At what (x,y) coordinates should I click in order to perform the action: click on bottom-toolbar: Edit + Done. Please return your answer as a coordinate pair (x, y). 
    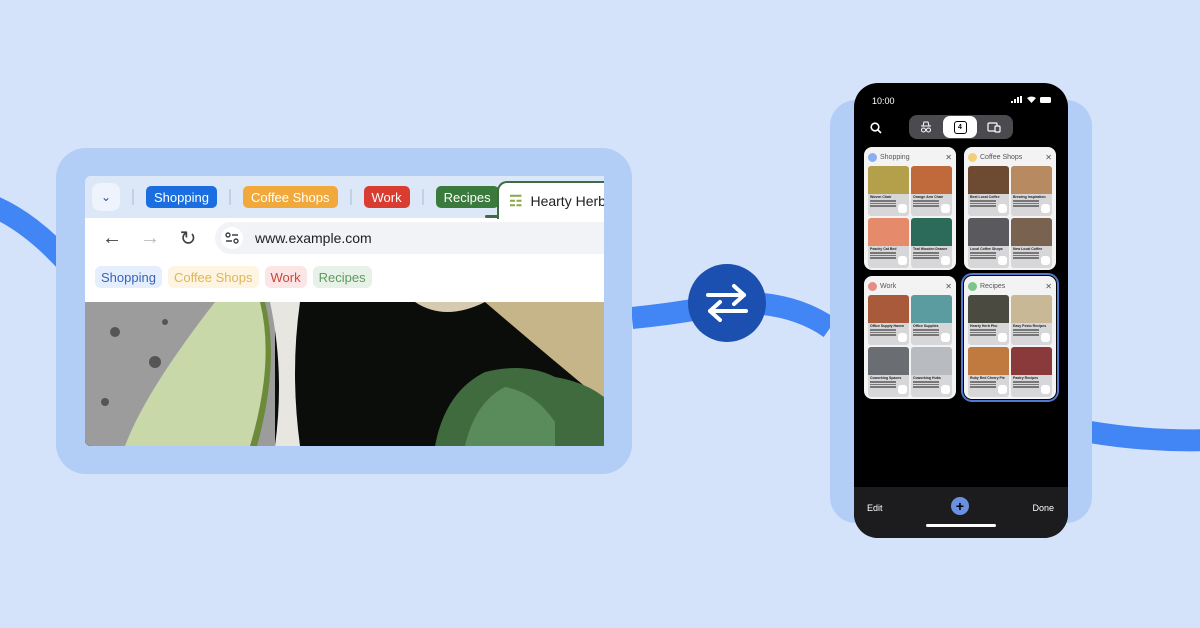
    Looking at the image, I should click on (961, 512).